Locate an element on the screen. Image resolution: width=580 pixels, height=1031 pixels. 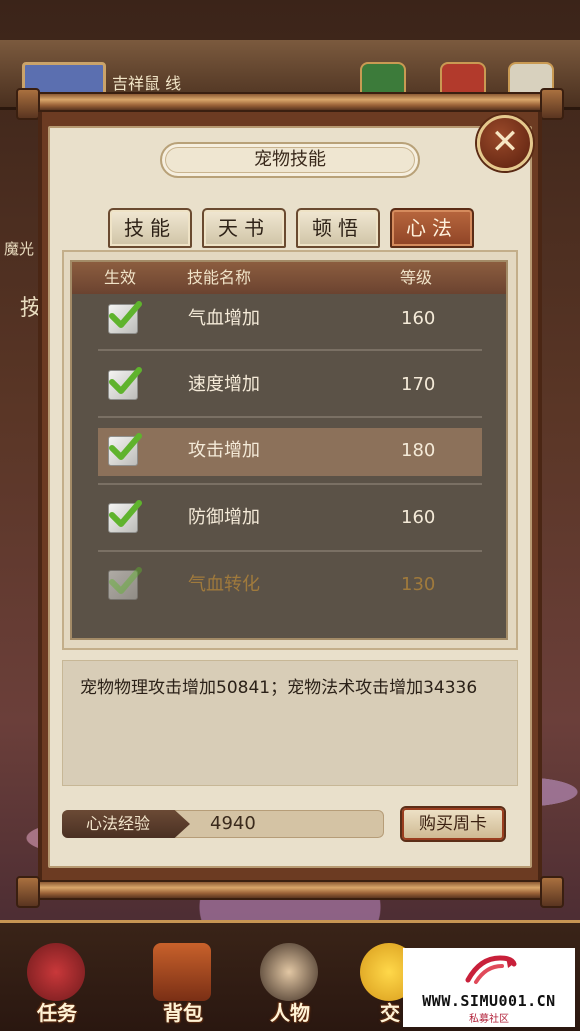
skill-level: 180 is located at coordinates (418, 450).